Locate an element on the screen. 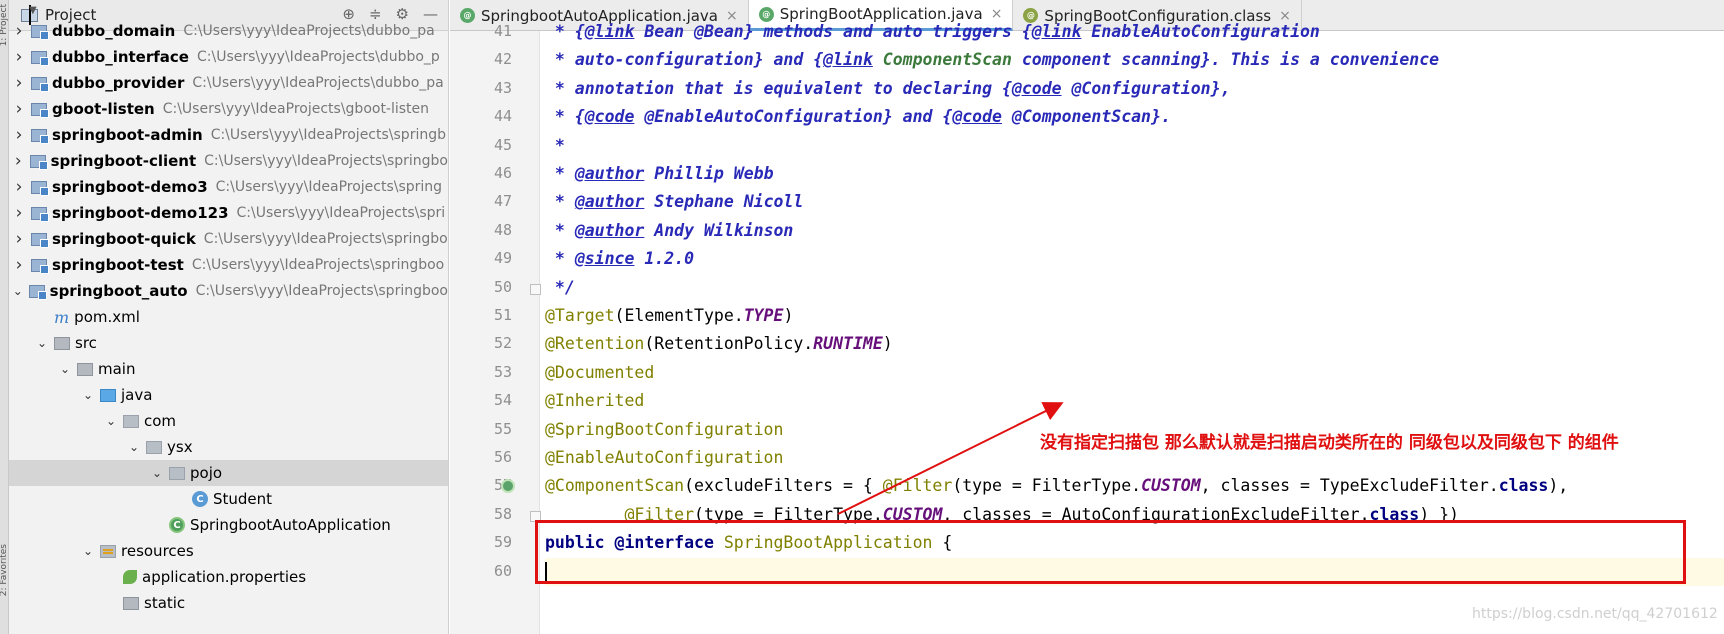  code-line: * @author Andy Wilkinson is located at coordinates (669, 230).